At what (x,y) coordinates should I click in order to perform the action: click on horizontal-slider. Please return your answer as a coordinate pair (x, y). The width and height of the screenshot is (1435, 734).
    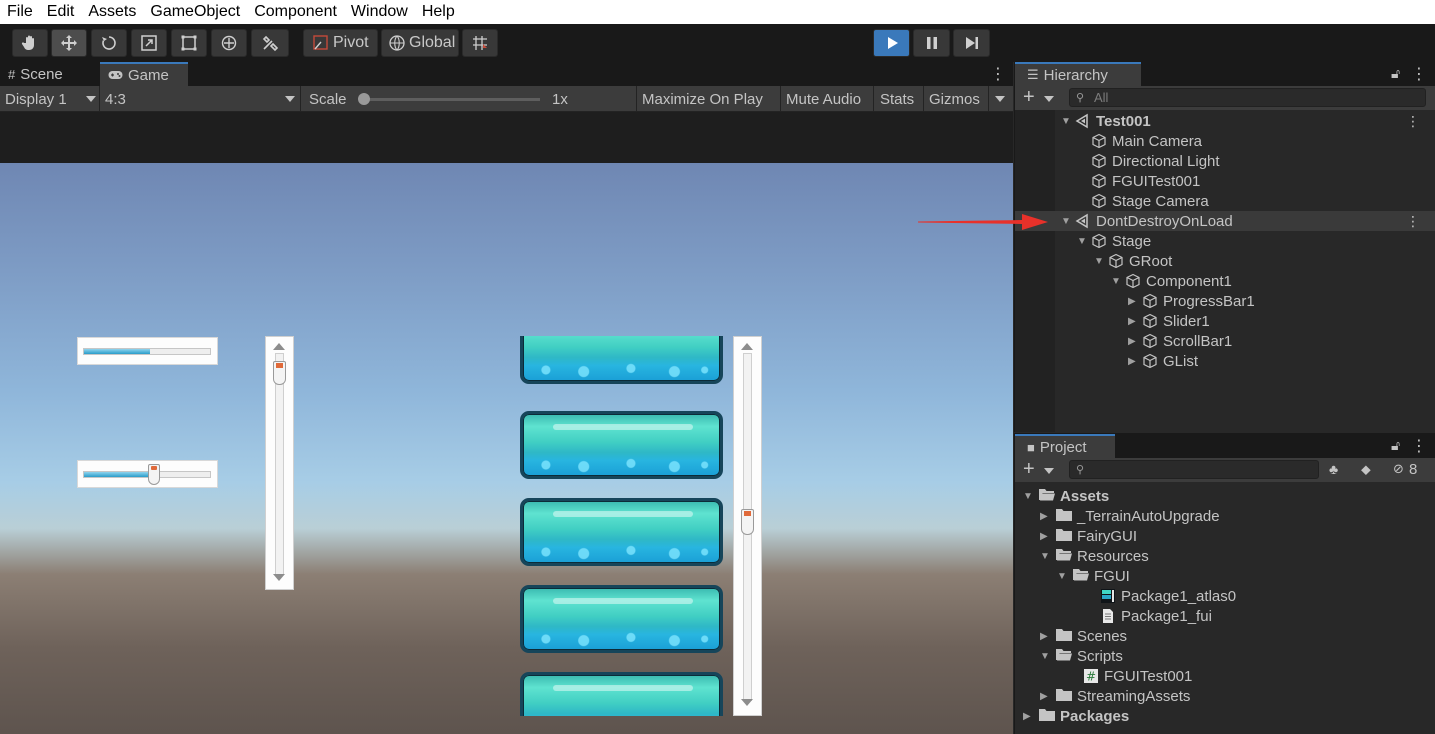
    Looking at the image, I should click on (147, 474).